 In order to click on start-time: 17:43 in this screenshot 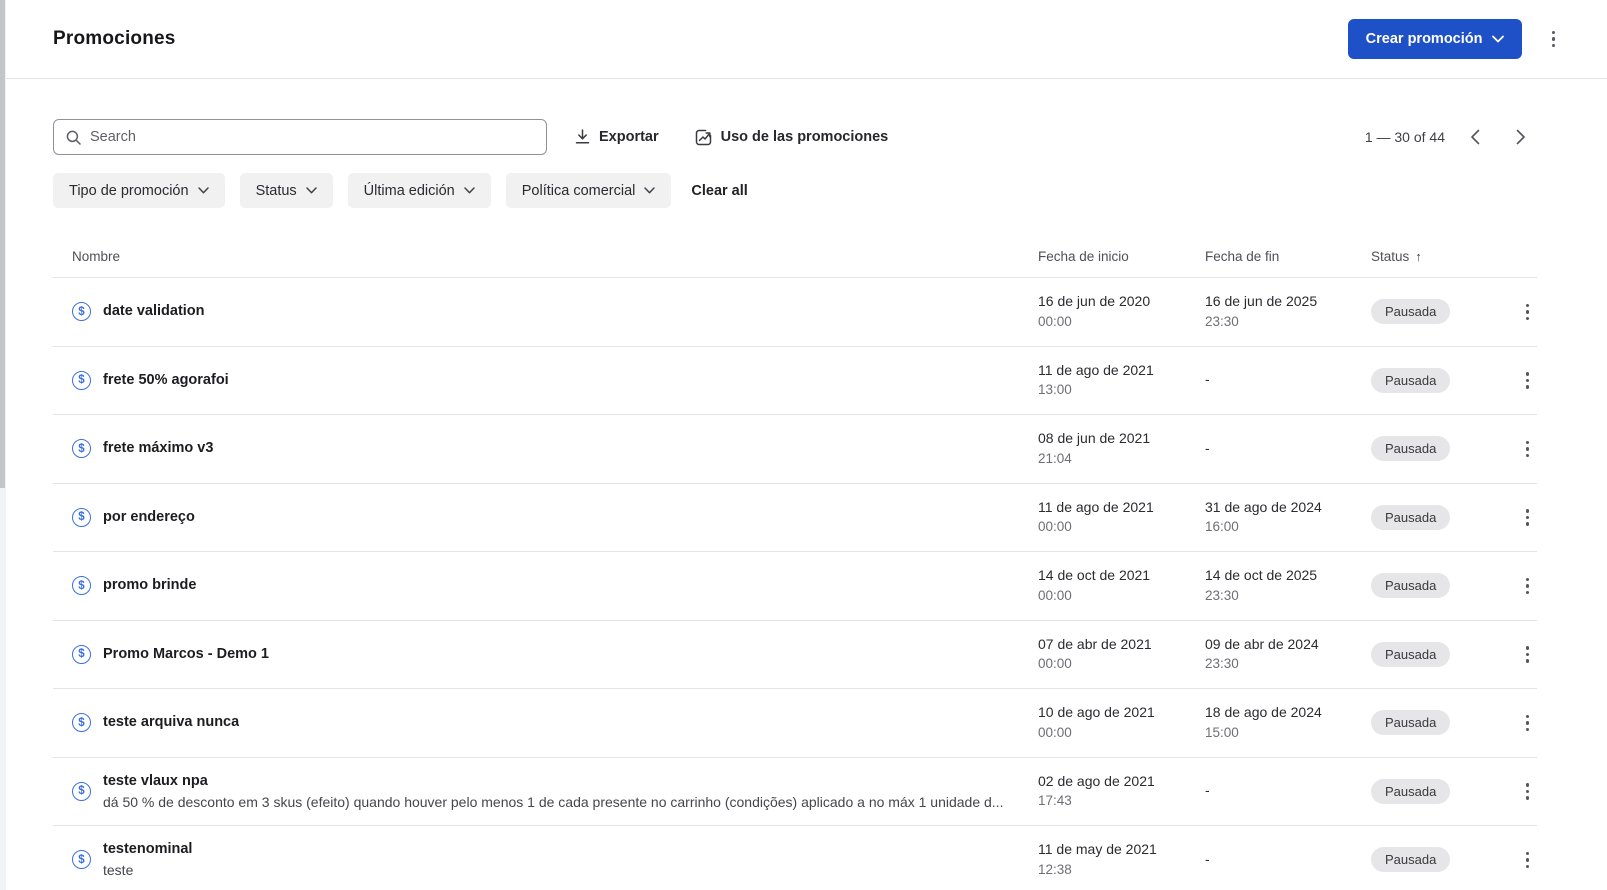, I will do `click(1055, 801)`.